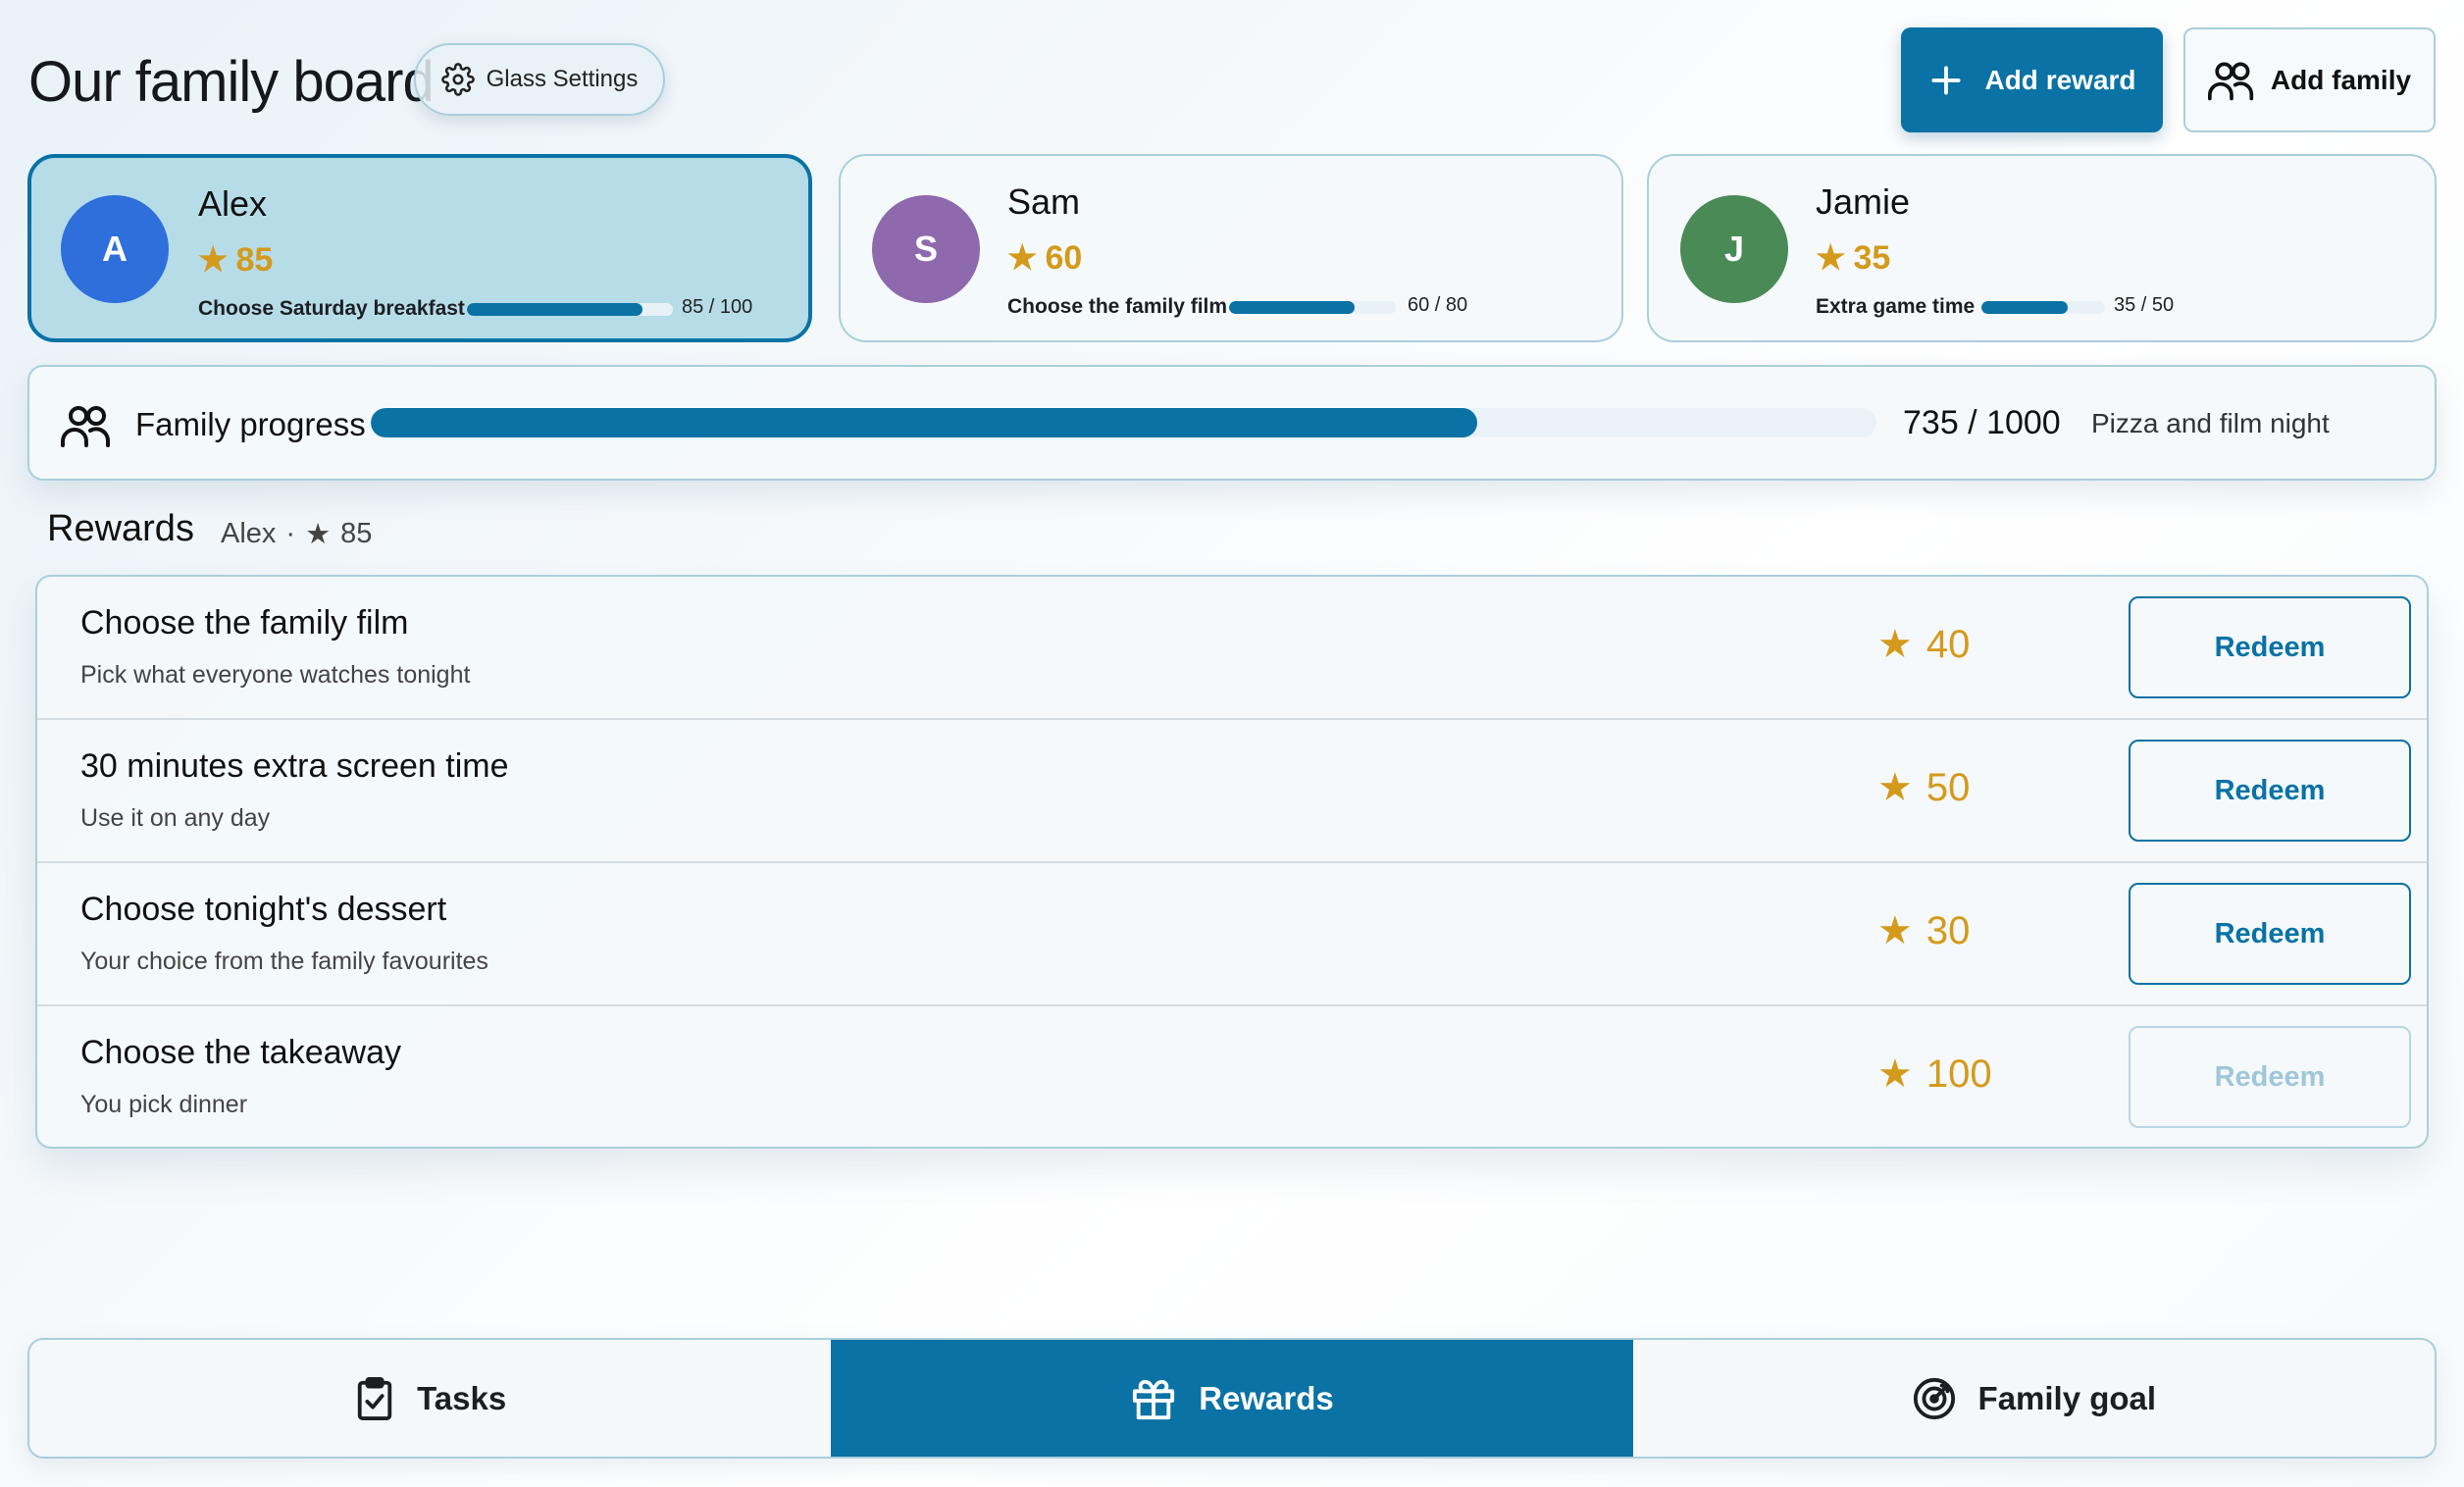  Describe the element at coordinates (254, 259) in the screenshot. I see `member-stars-value: 85` at that location.